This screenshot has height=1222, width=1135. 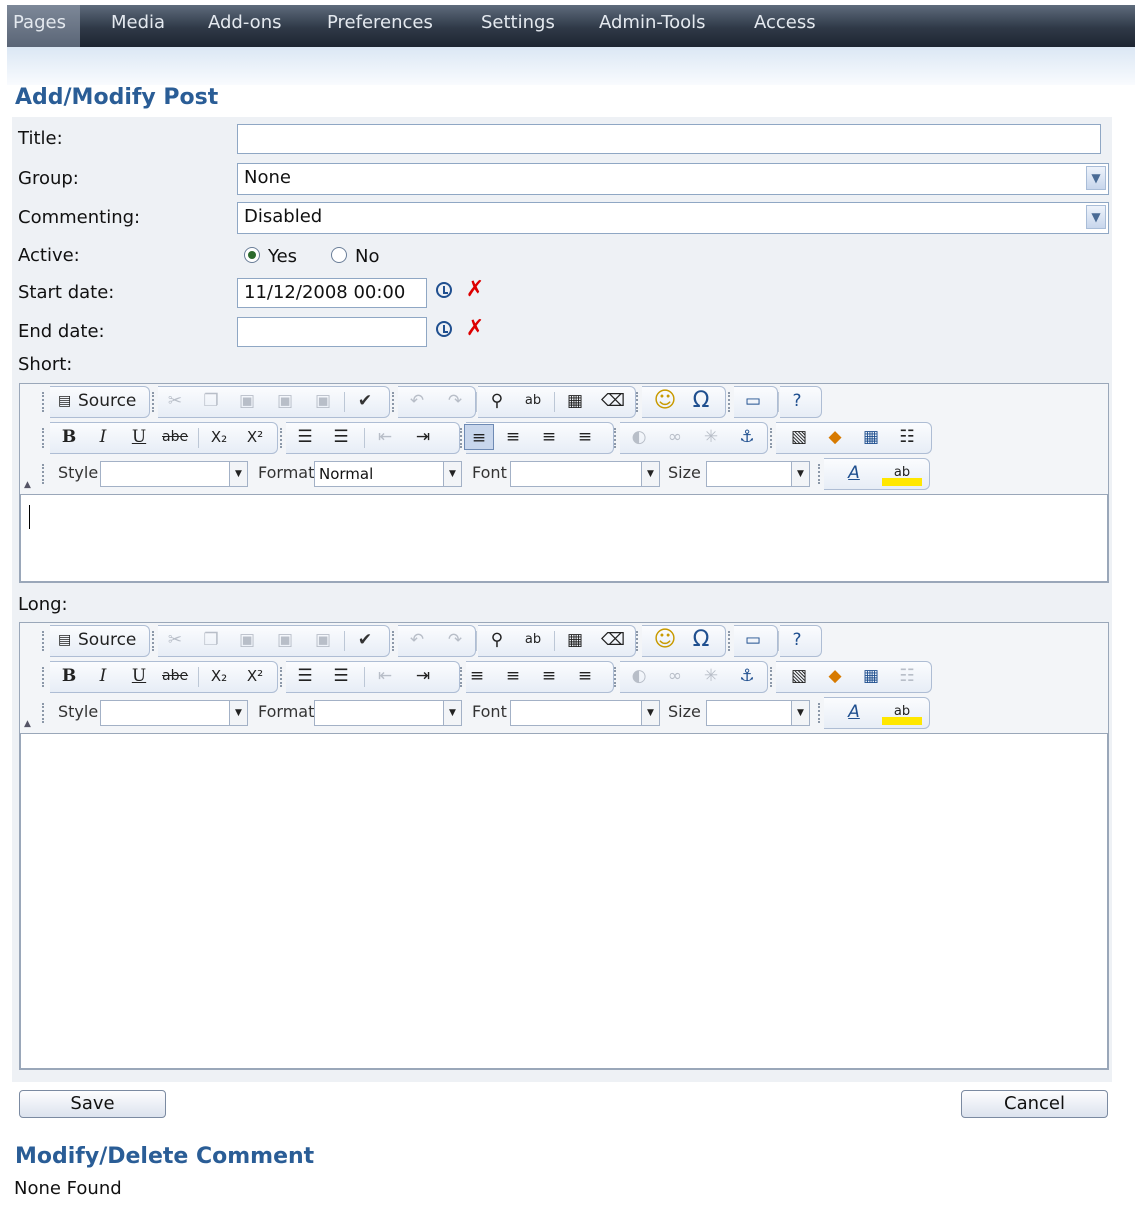 I want to click on special-char-icon: Ω, so click(x=701, y=640).